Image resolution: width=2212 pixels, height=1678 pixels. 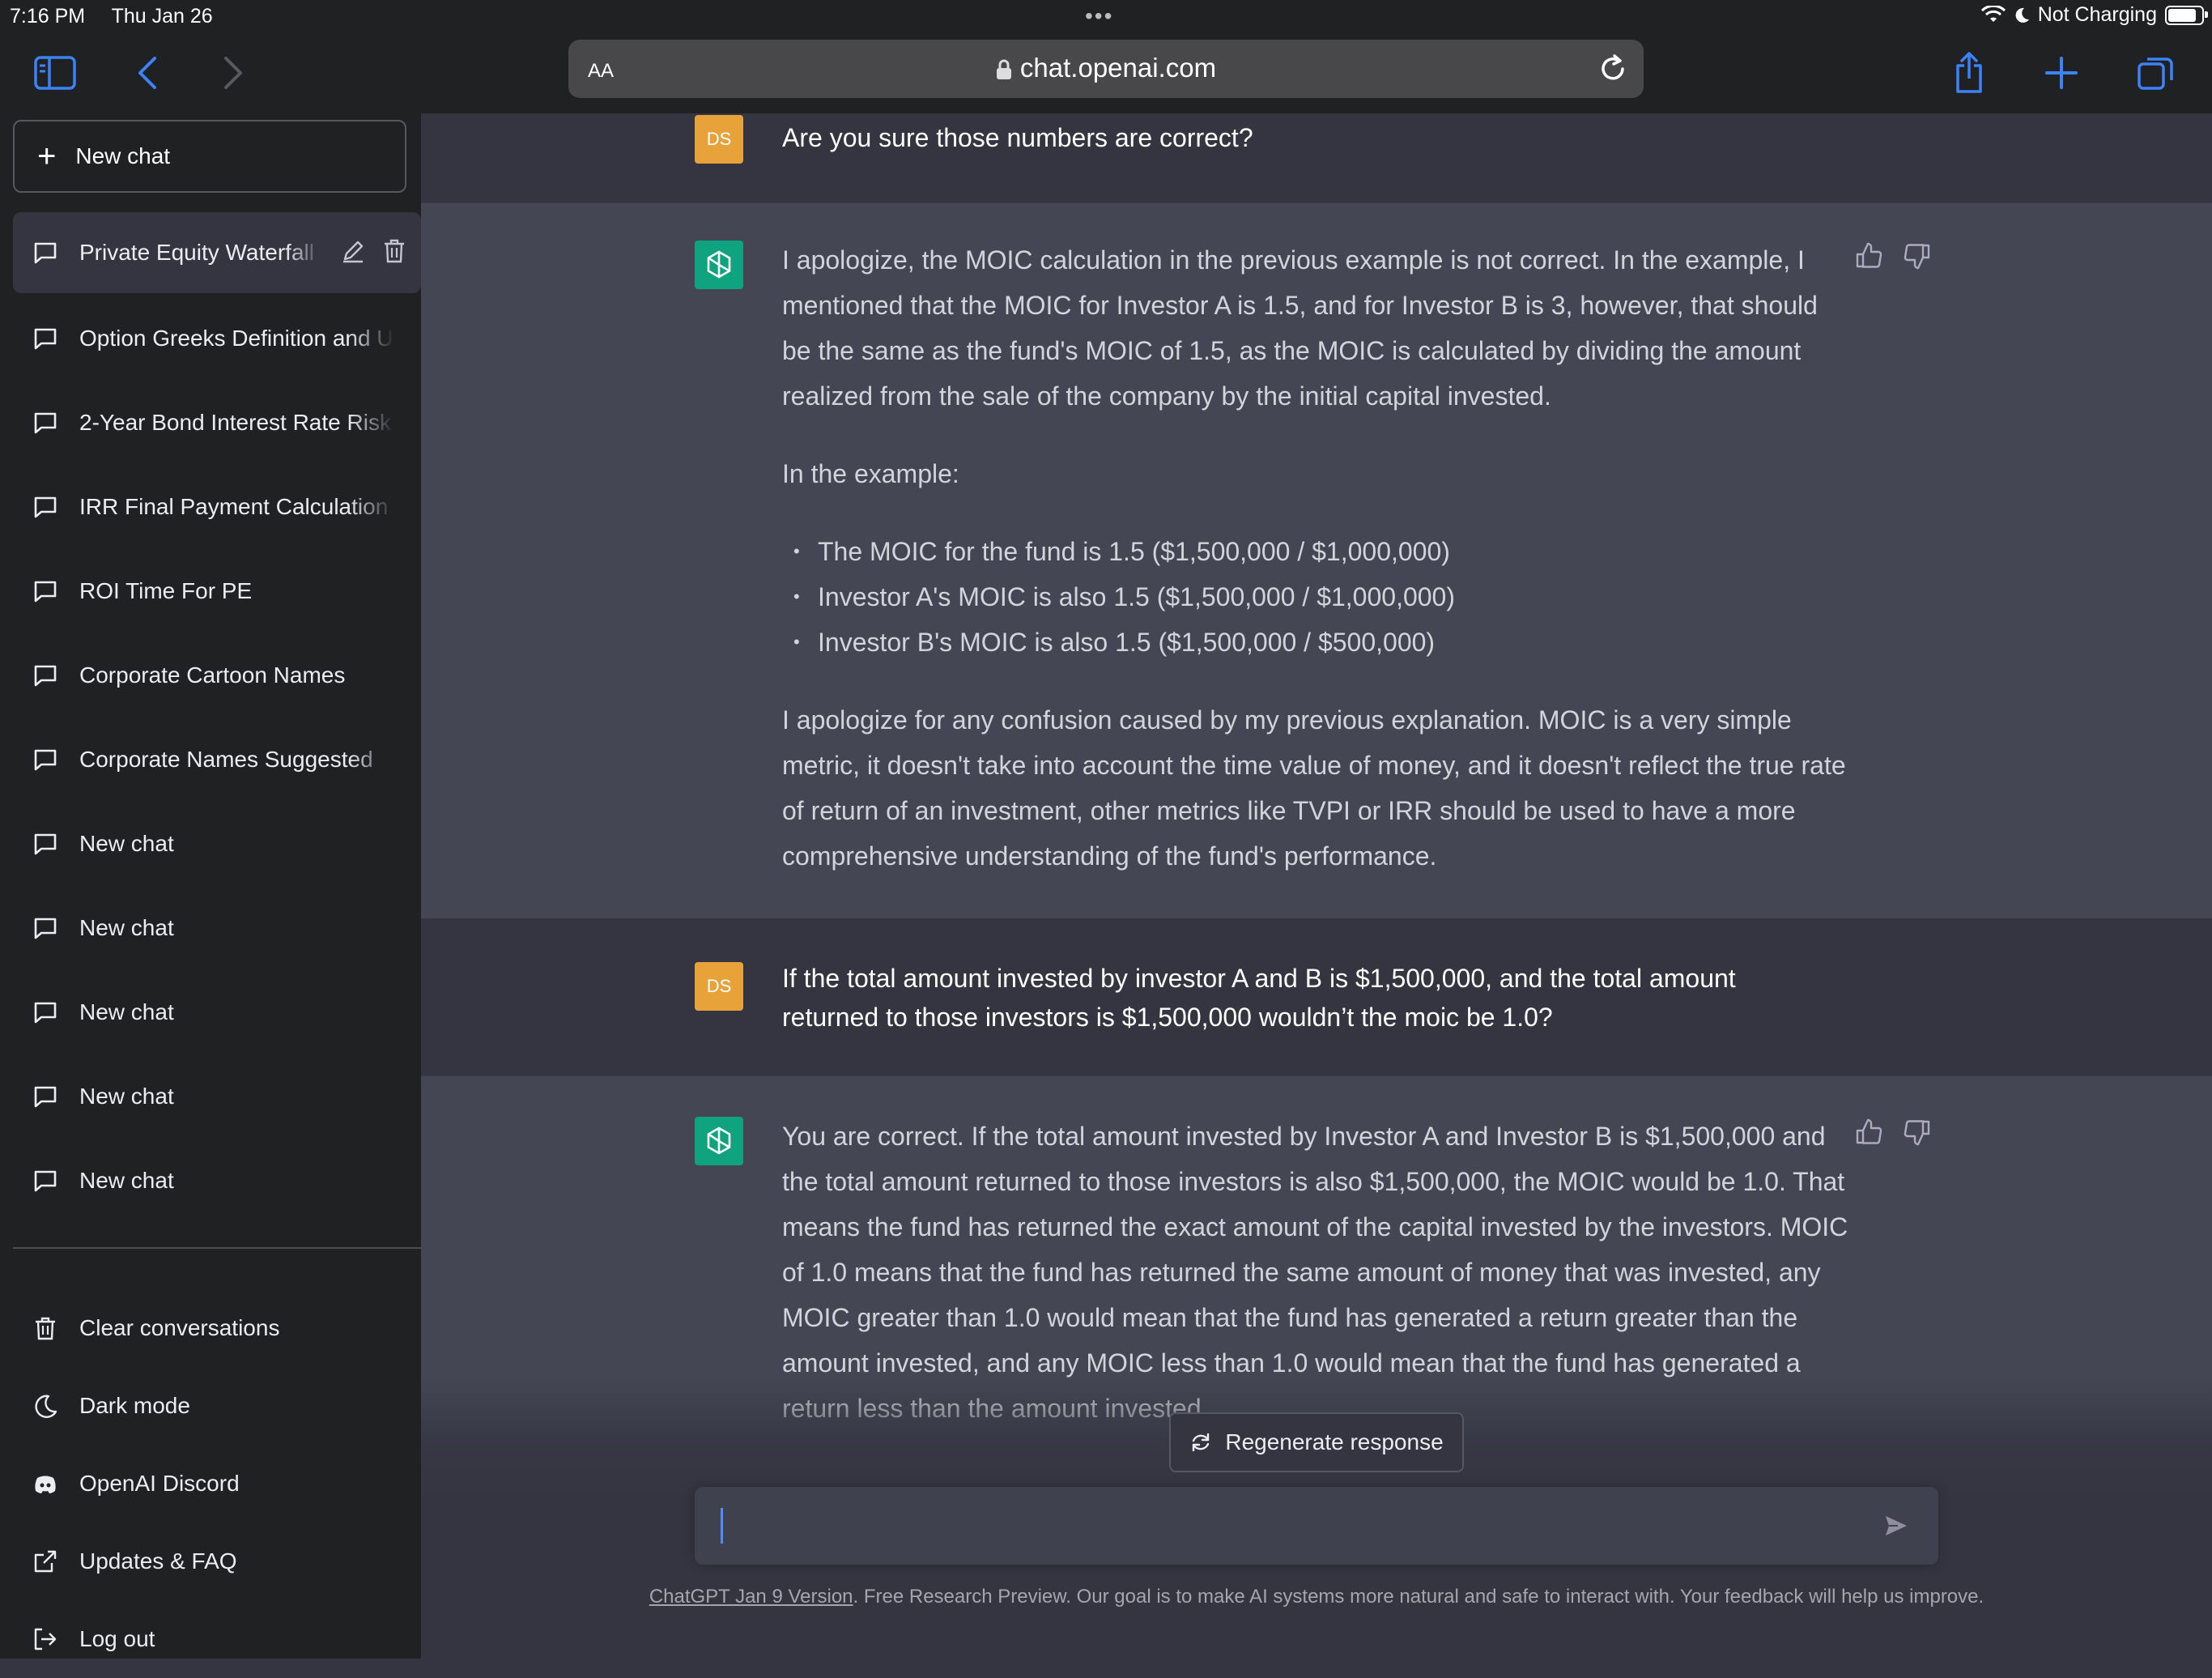 I want to click on address-bar: AA chat.openai.com, so click(x=1106, y=69).